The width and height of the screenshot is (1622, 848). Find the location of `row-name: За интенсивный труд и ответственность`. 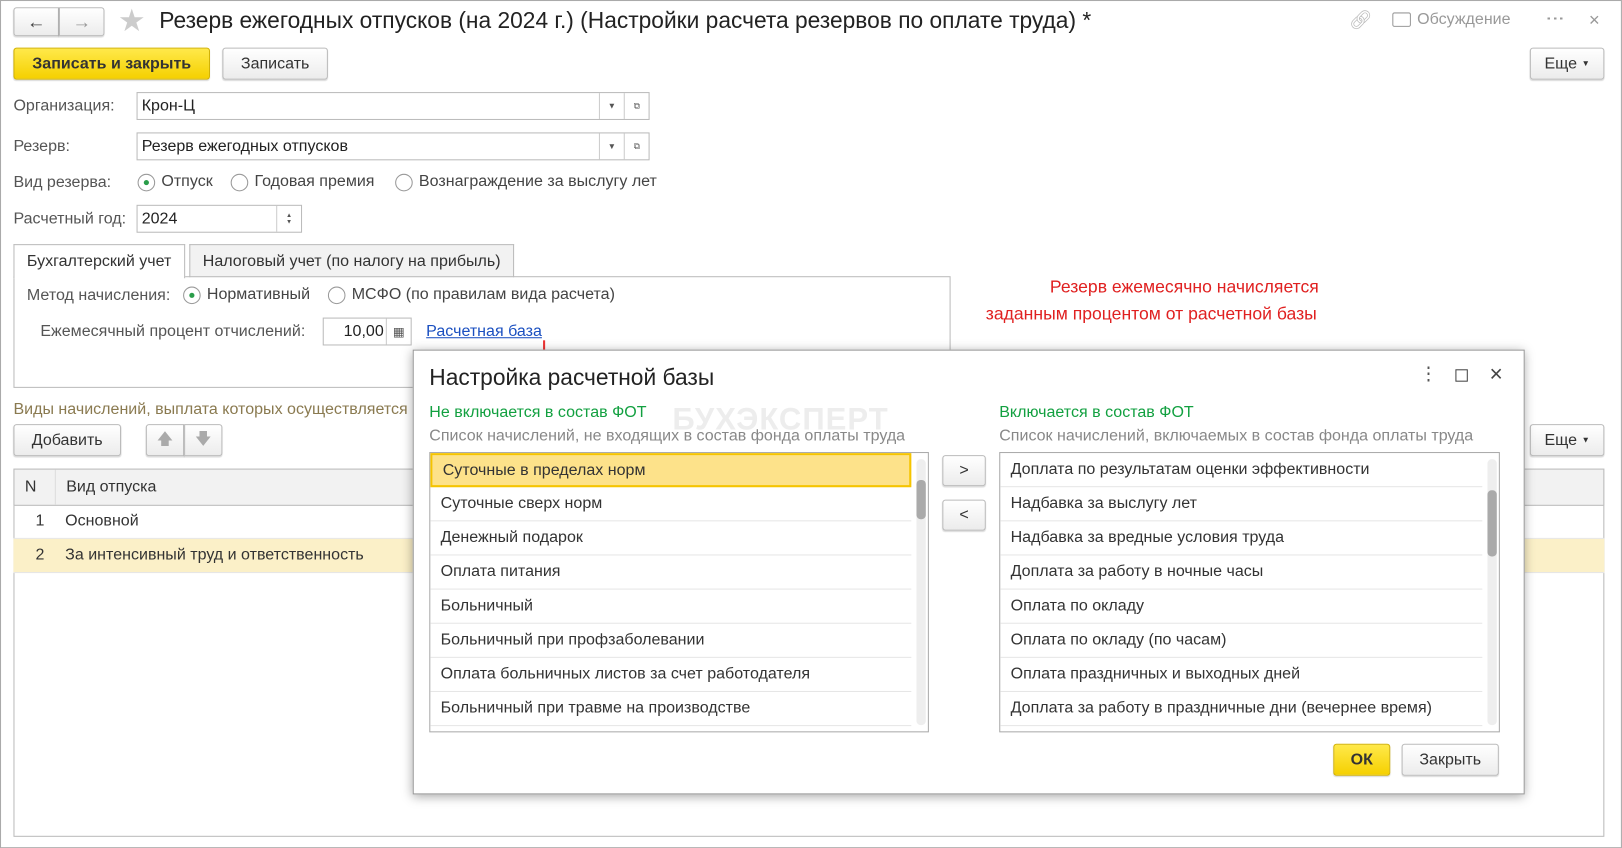

row-name: За интенсивный труд и ответственность is located at coordinates (214, 555).